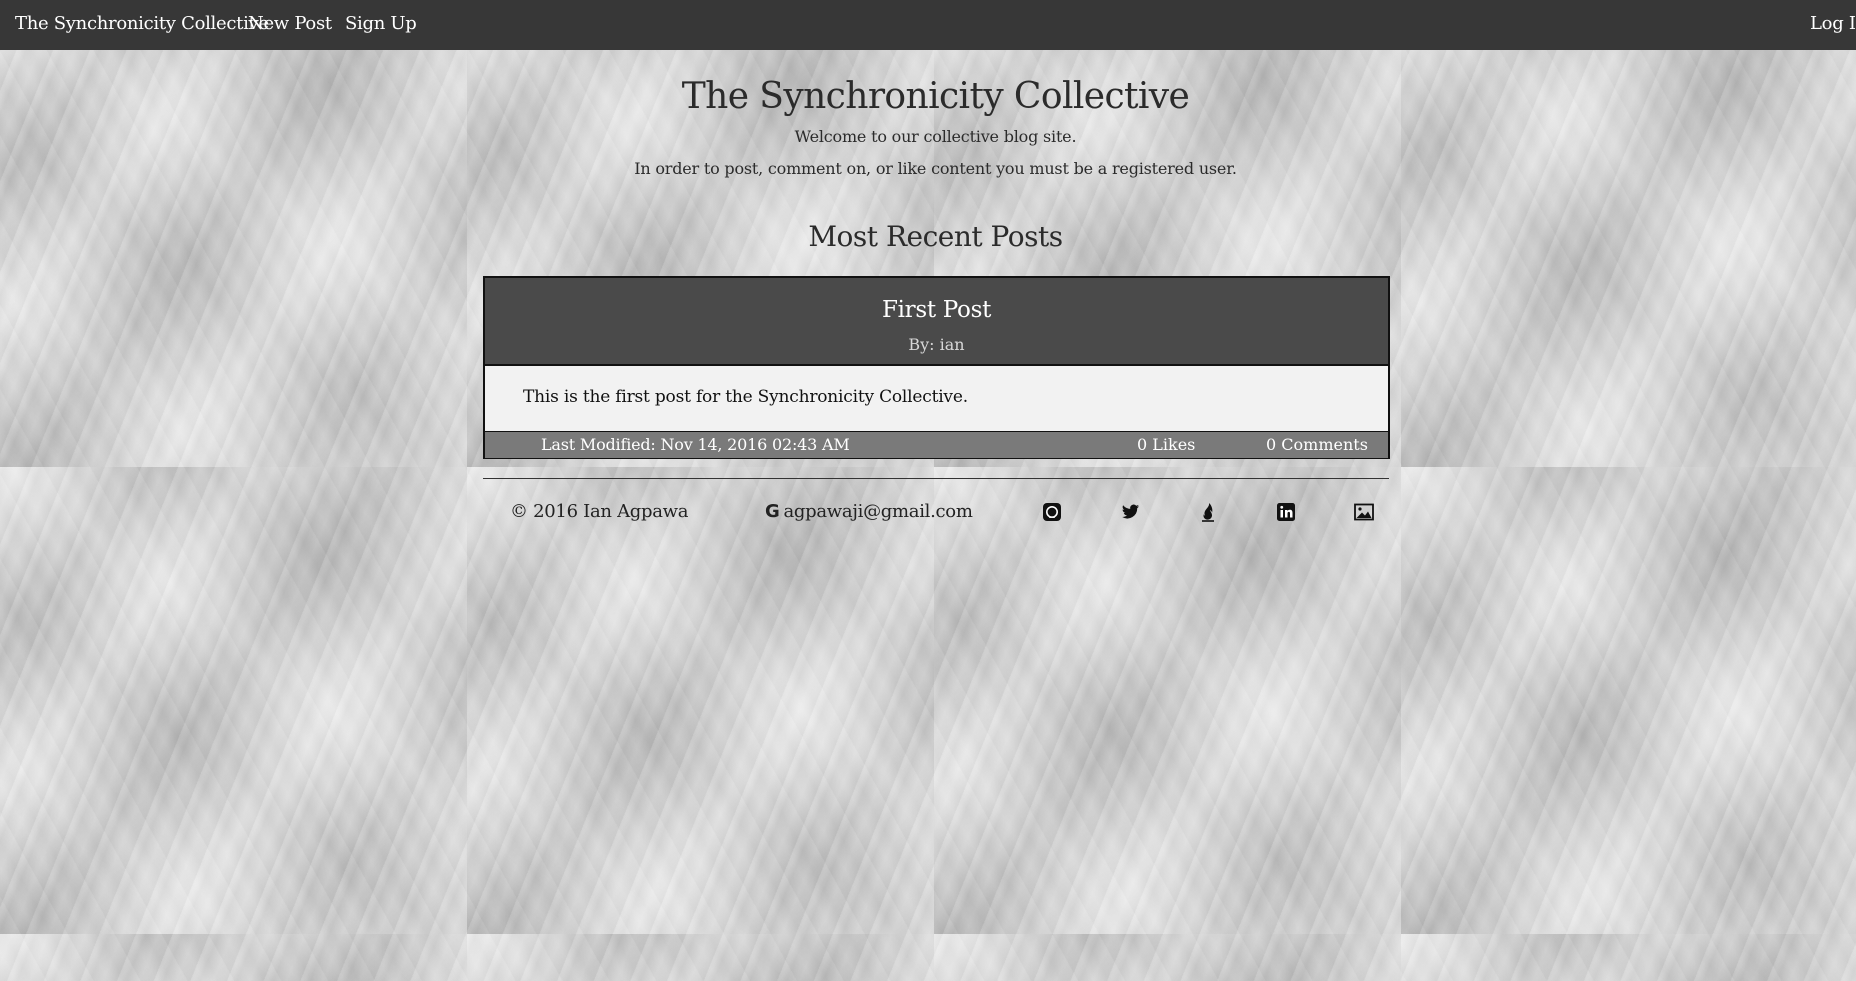 This screenshot has height=981, width=1856. I want to click on post-header: First Post By: ian, so click(936, 322).